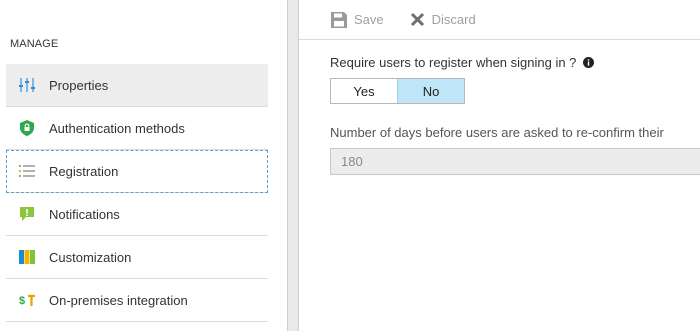  Describe the element at coordinates (430, 91) in the screenshot. I see `toggle-option-no: No` at that location.